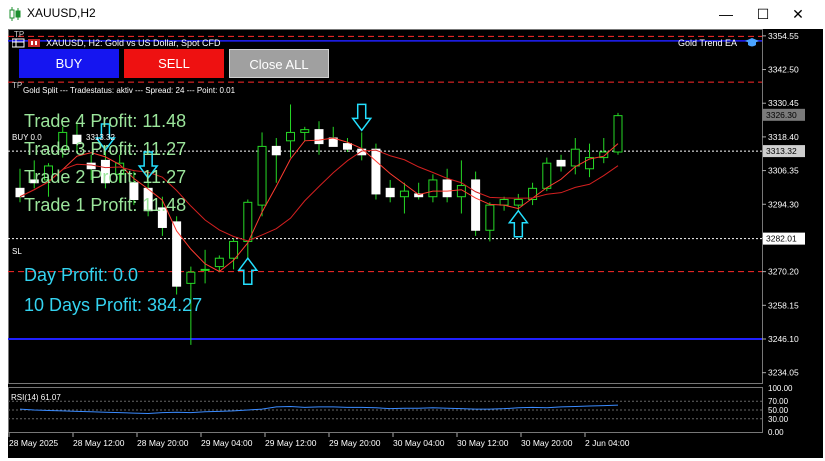 The height and width of the screenshot is (461, 825). I want to click on price-tick-label: 3270.20, so click(783, 272).